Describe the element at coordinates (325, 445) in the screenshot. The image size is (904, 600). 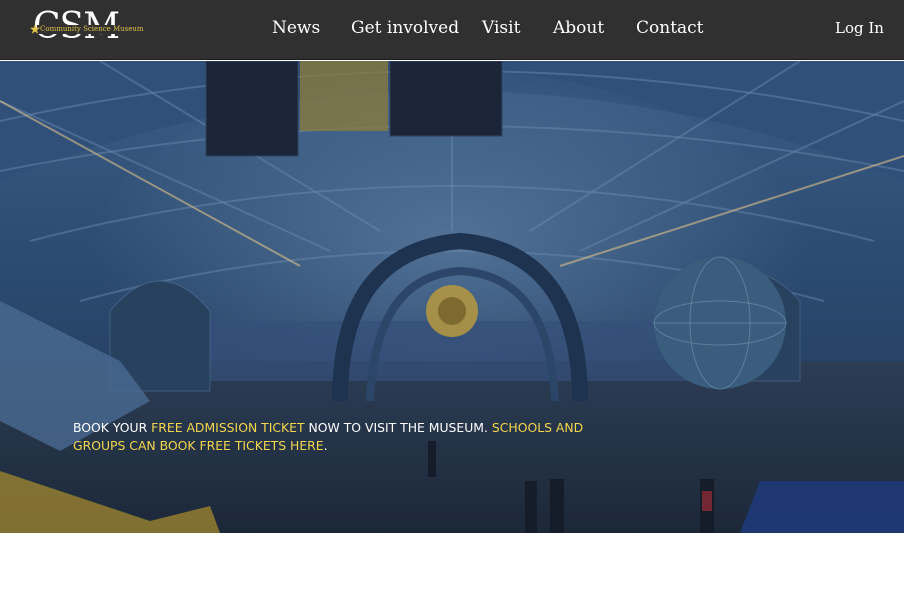
I see `hero-text-part3: .` at that location.